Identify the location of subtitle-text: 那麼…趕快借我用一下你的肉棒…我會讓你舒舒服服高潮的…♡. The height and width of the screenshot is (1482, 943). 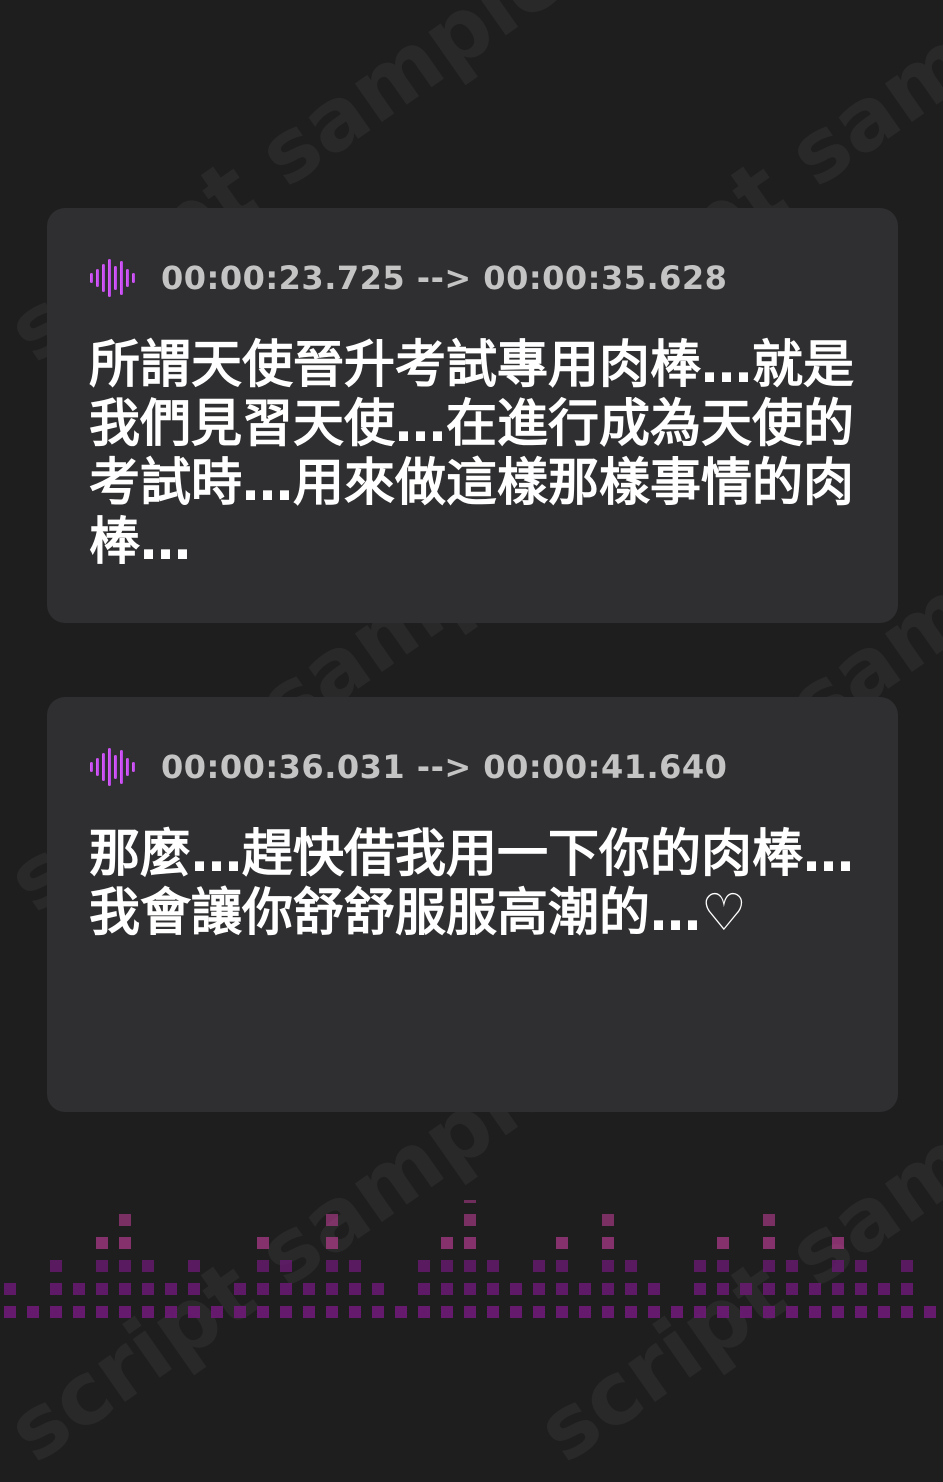
(472, 884).